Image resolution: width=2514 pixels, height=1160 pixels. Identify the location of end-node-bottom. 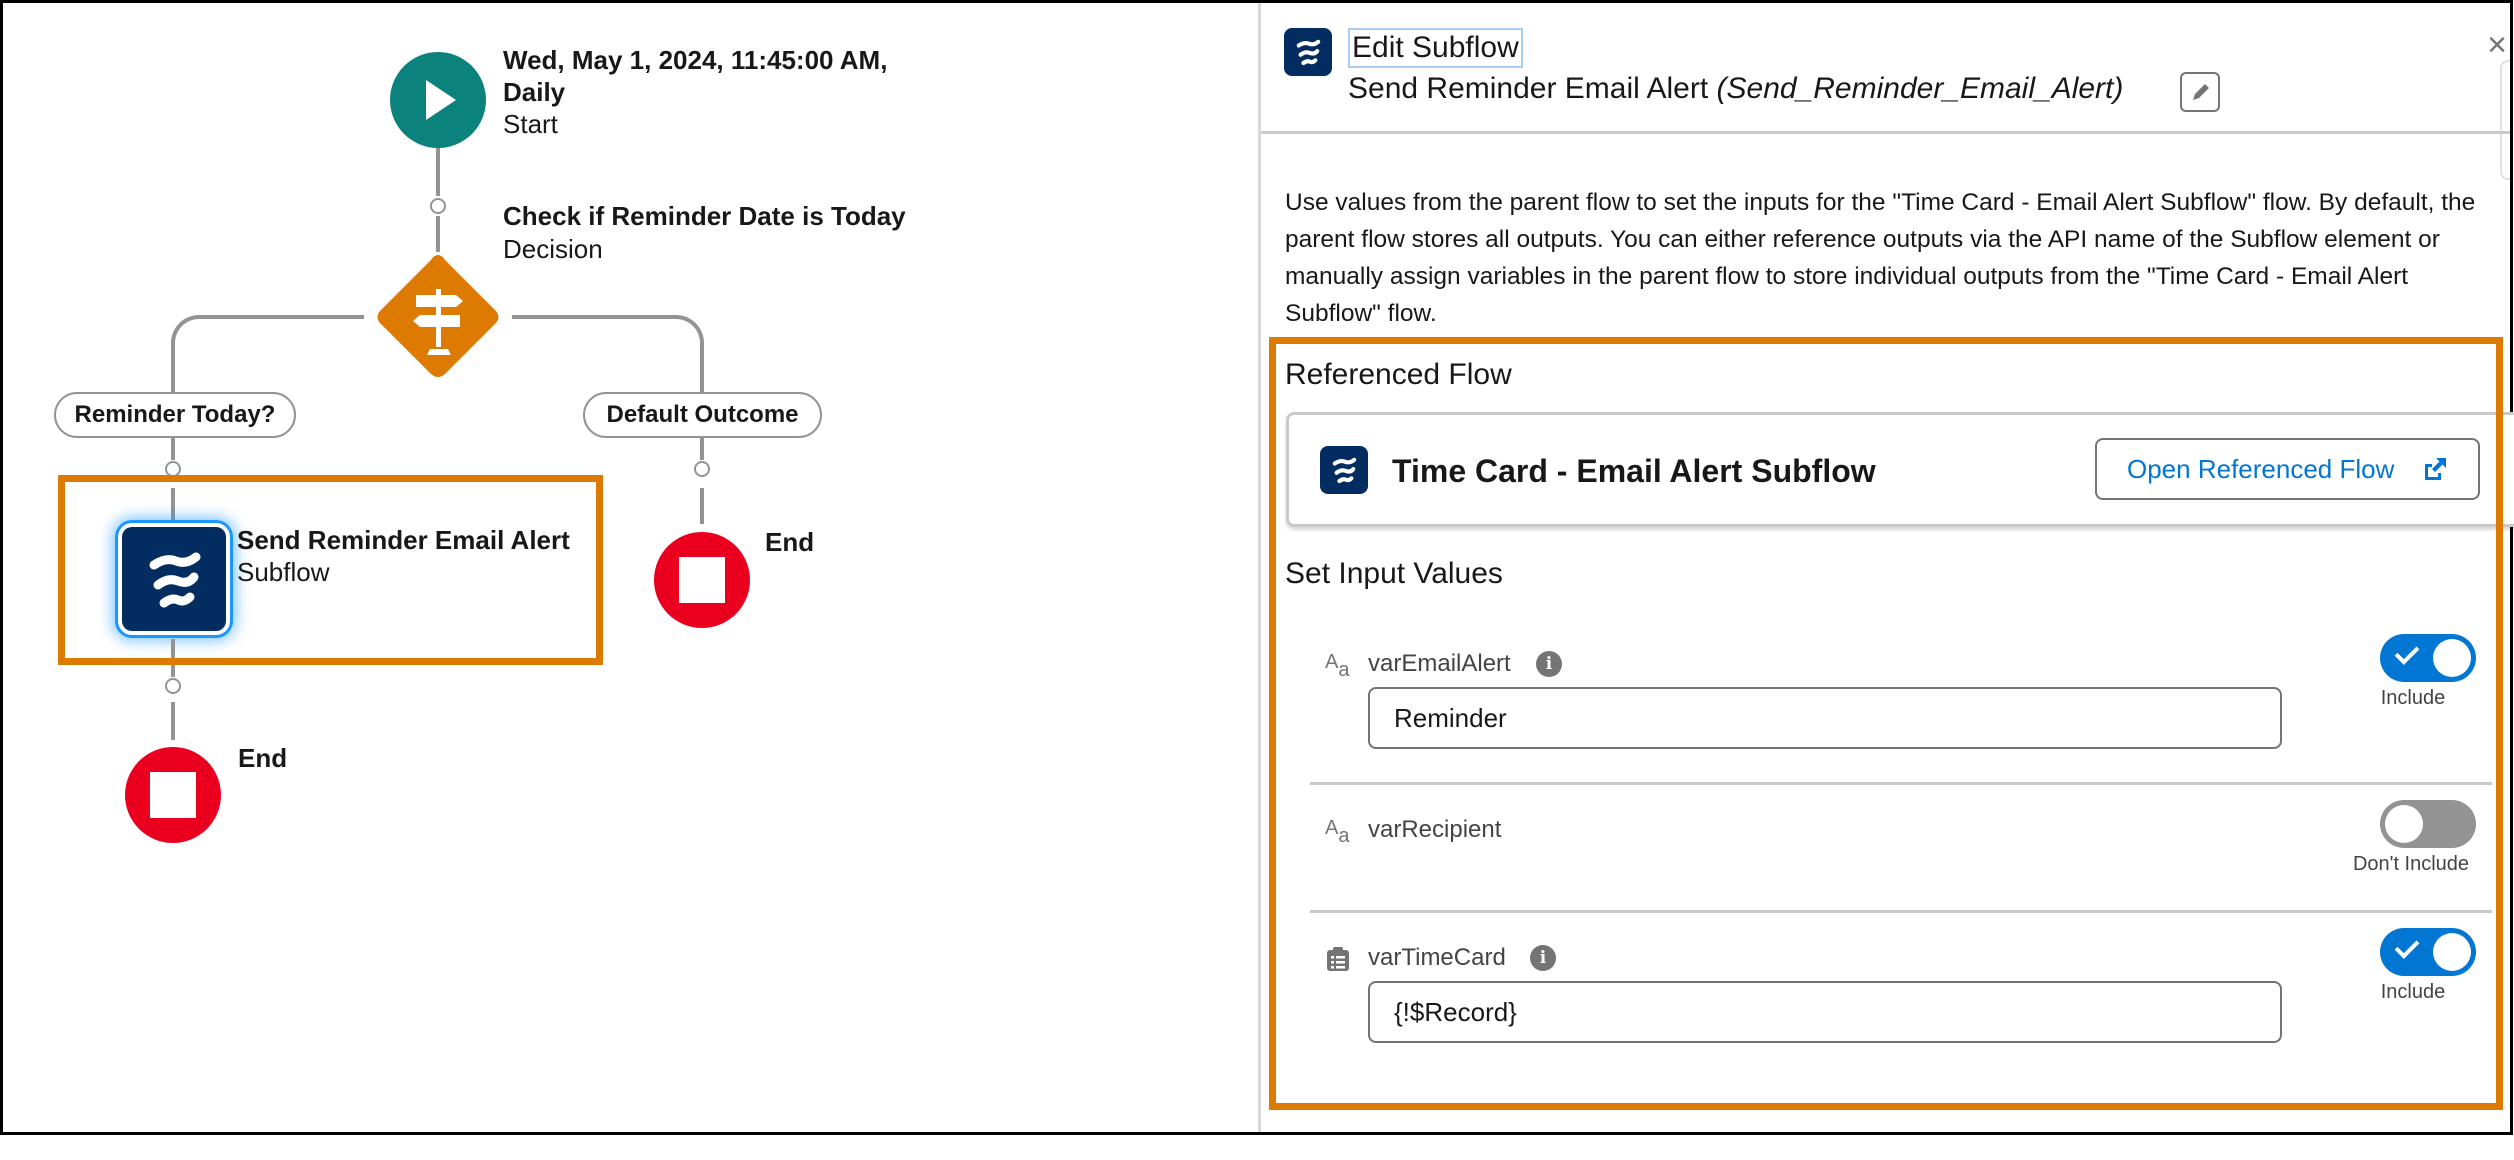
(173, 795).